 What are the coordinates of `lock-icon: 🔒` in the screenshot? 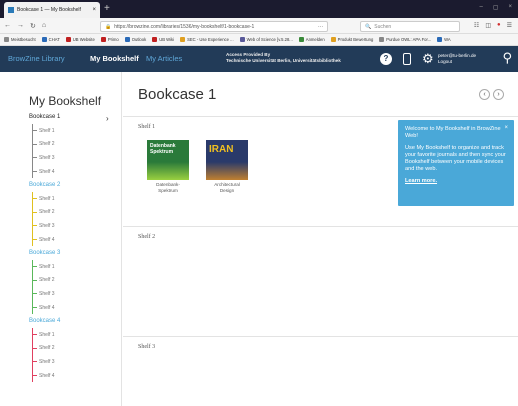 It's located at (108, 26).